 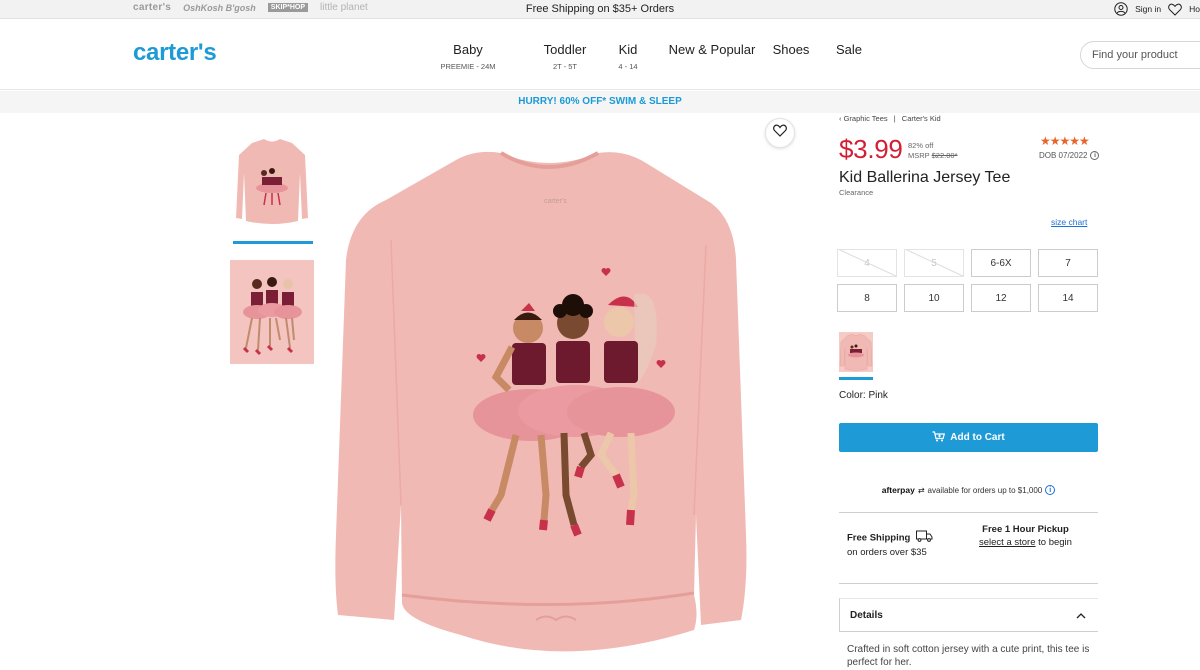 What do you see at coordinates (939, 437) in the screenshot?
I see `cart-icon` at bounding box center [939, 437].